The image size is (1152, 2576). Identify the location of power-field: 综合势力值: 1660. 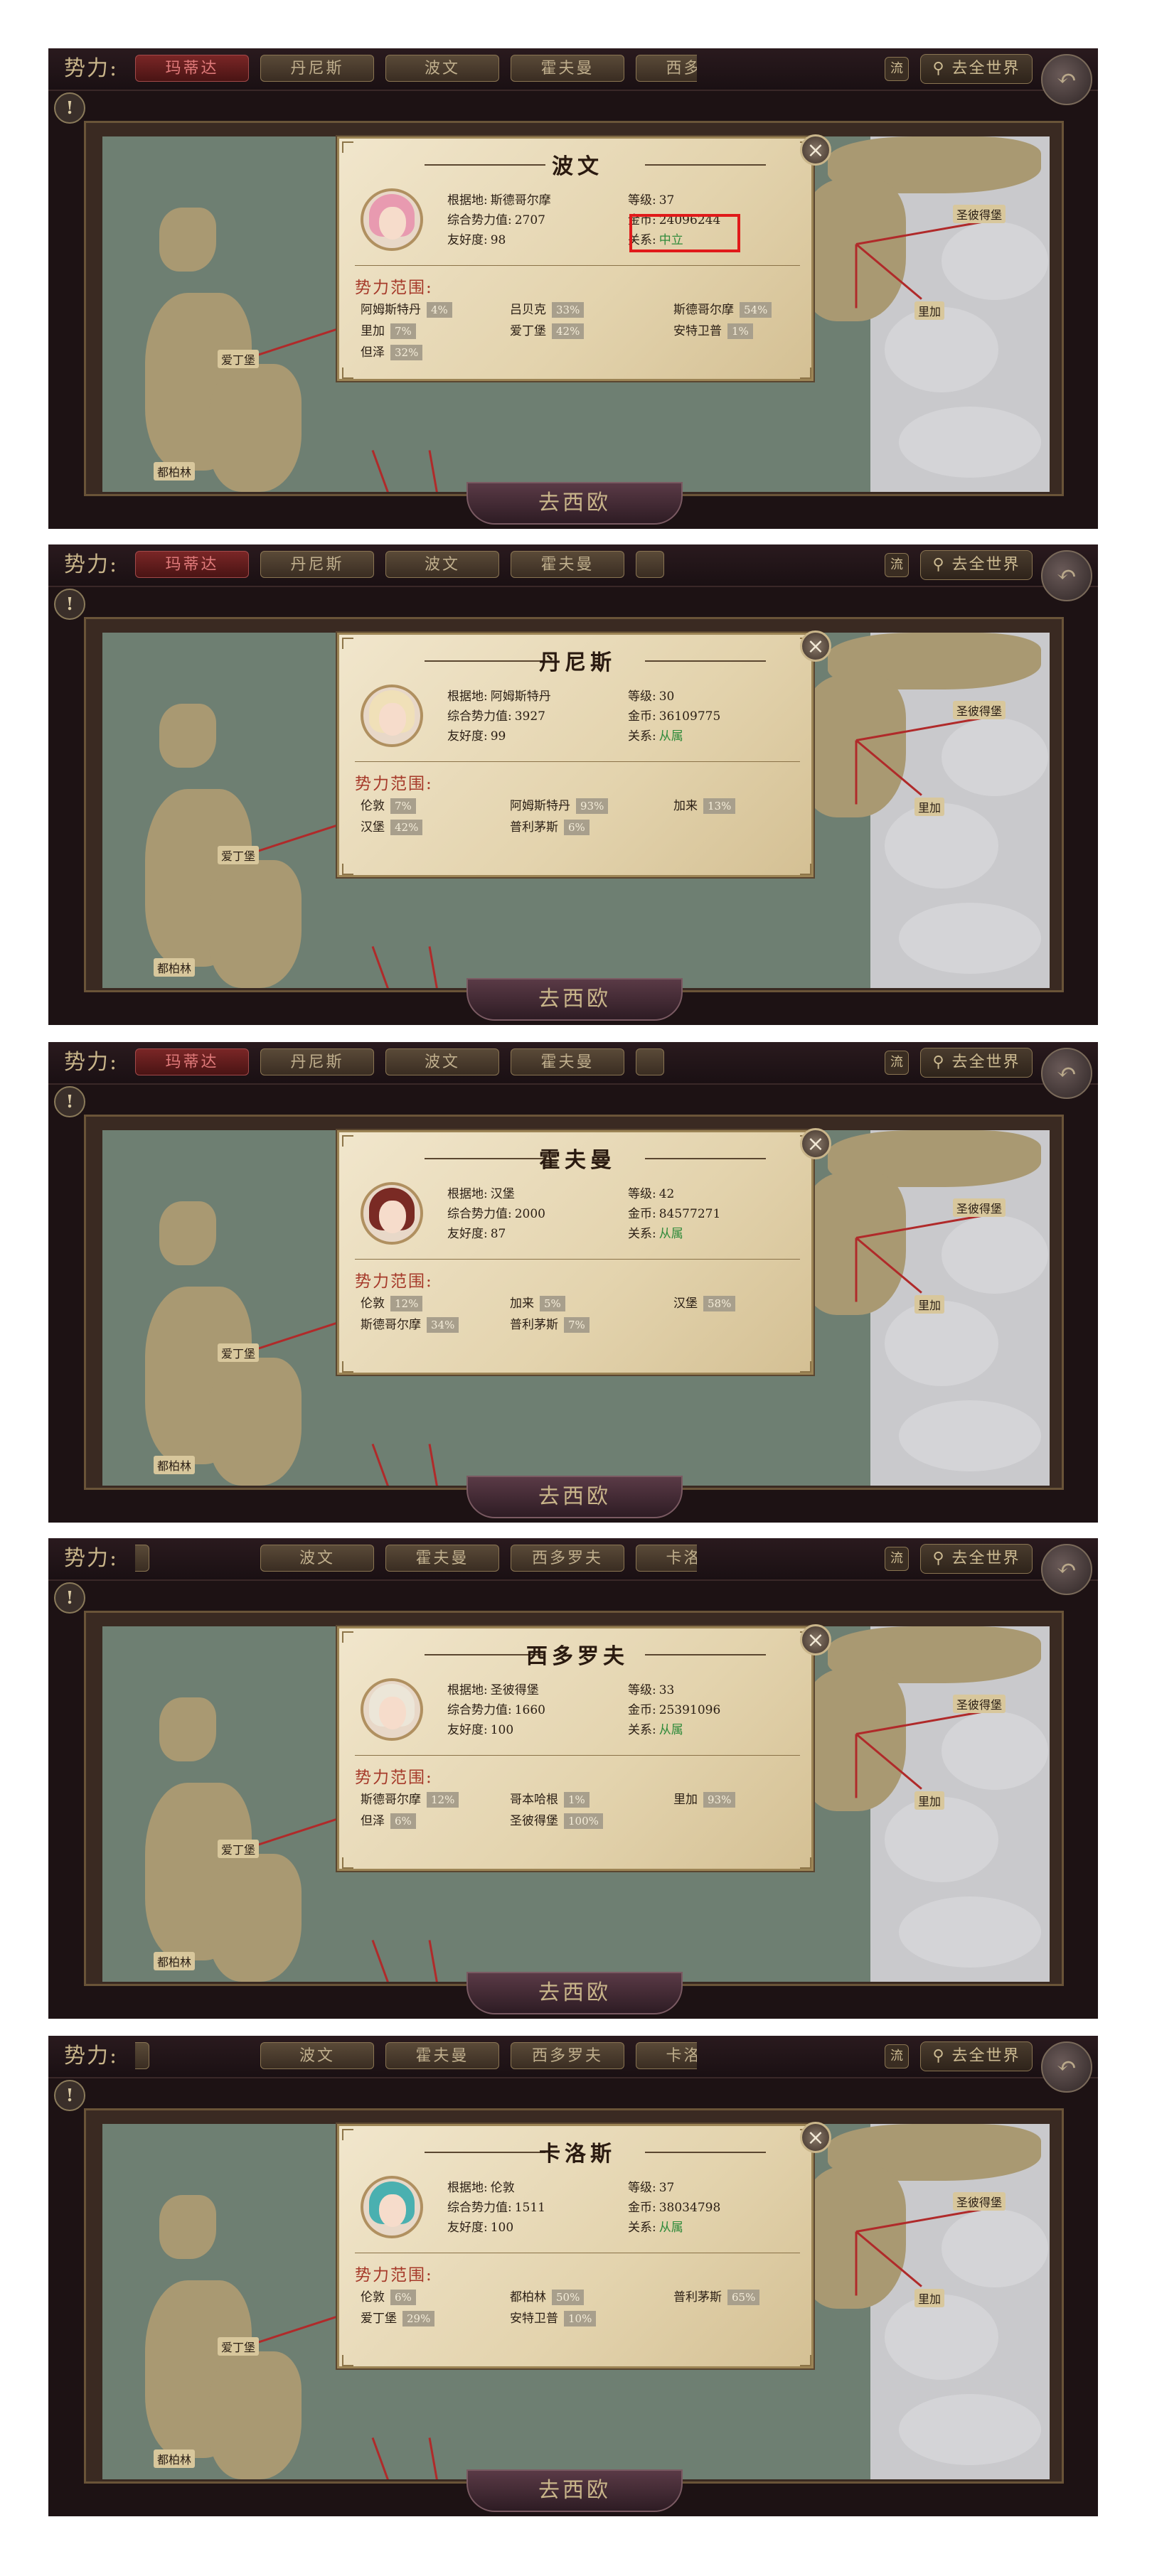
(496, 1708).